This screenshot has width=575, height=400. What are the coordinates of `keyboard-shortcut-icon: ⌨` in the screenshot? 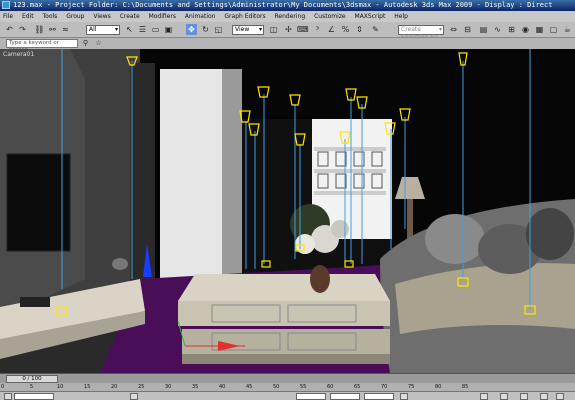 It's located at (303, 29).